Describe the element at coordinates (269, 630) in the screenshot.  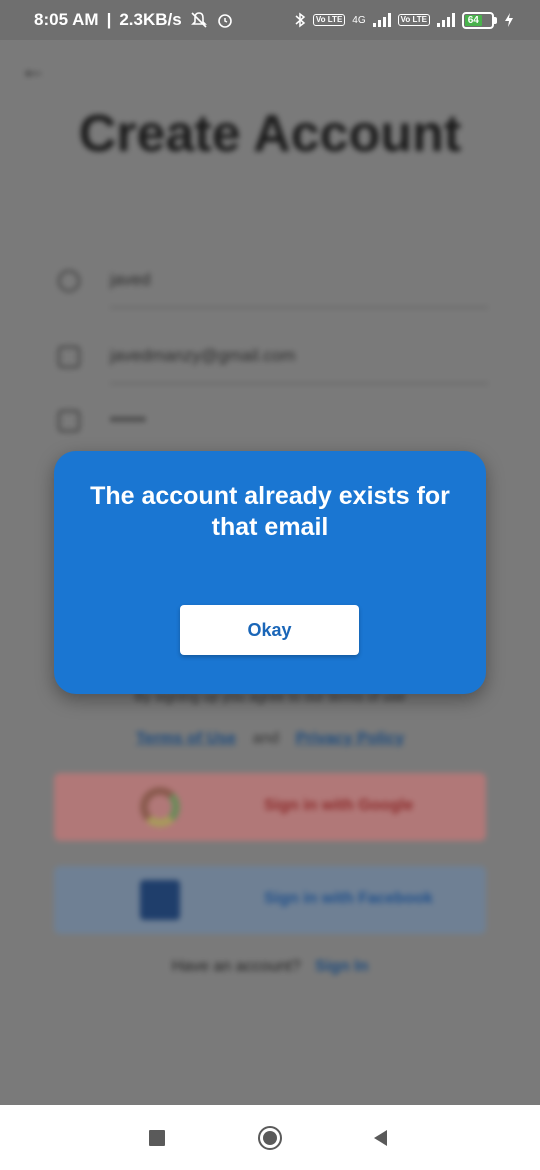
I see `okay-button: Okay` at that location.